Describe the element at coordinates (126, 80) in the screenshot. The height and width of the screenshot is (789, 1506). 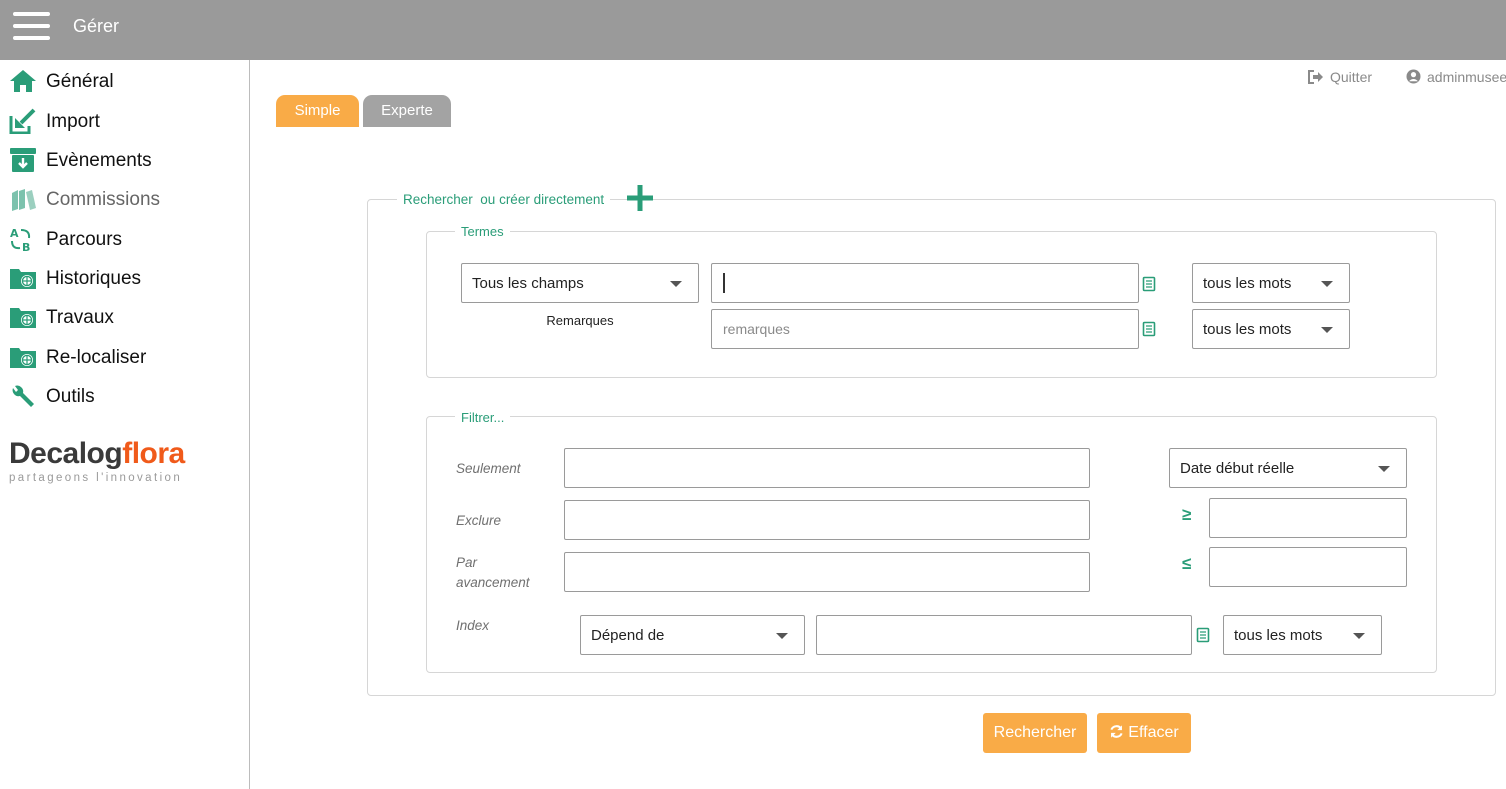
I see `sidebar-item-general: Général` at that location.